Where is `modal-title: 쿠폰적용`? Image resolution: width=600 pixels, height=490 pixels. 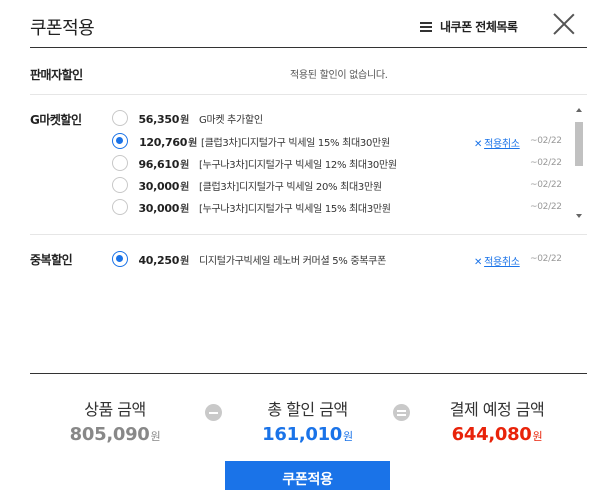
modal-title: 쿠폰적용 is located at coordinates (62, 28).